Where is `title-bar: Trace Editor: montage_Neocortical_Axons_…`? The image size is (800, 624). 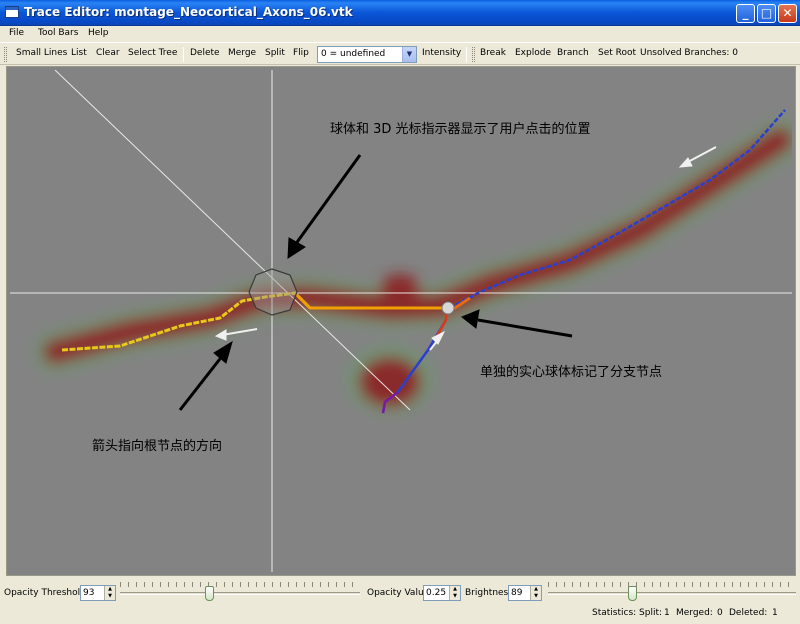
title-bar: Trace Editor: montage_Neocortical_Axons_… is located at coordinates (400, 13).